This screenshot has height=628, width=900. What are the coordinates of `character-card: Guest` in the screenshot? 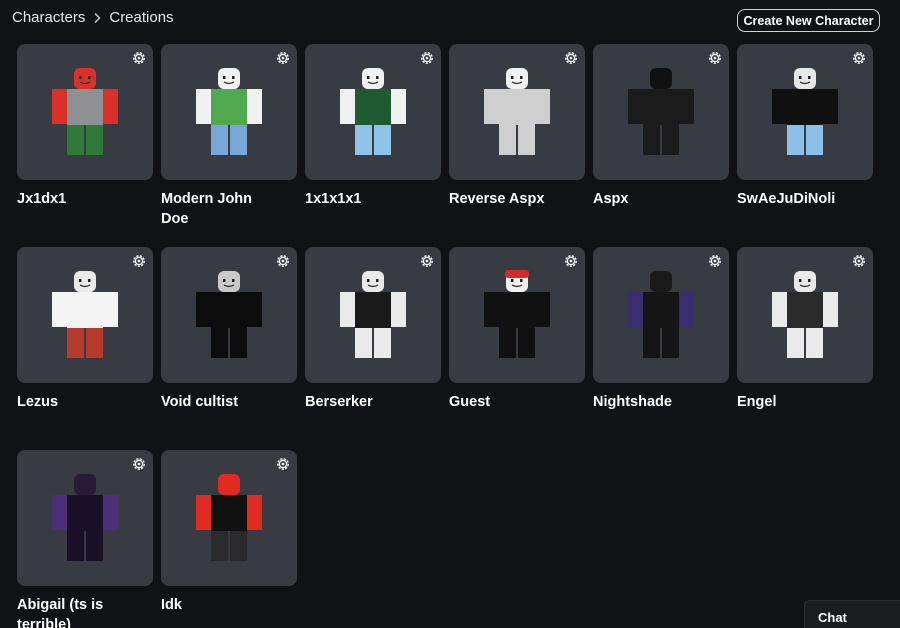 It's located at (517, 348).